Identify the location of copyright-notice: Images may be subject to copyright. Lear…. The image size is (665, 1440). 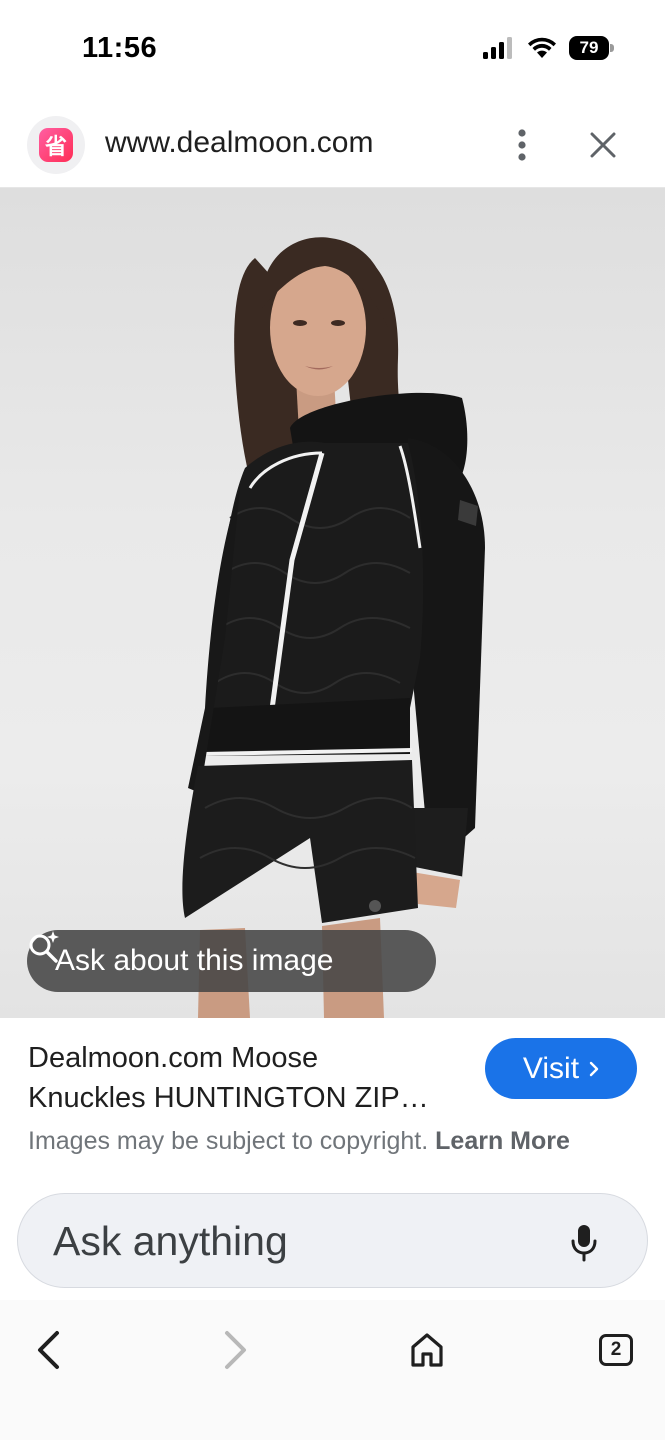
(299, 1141).